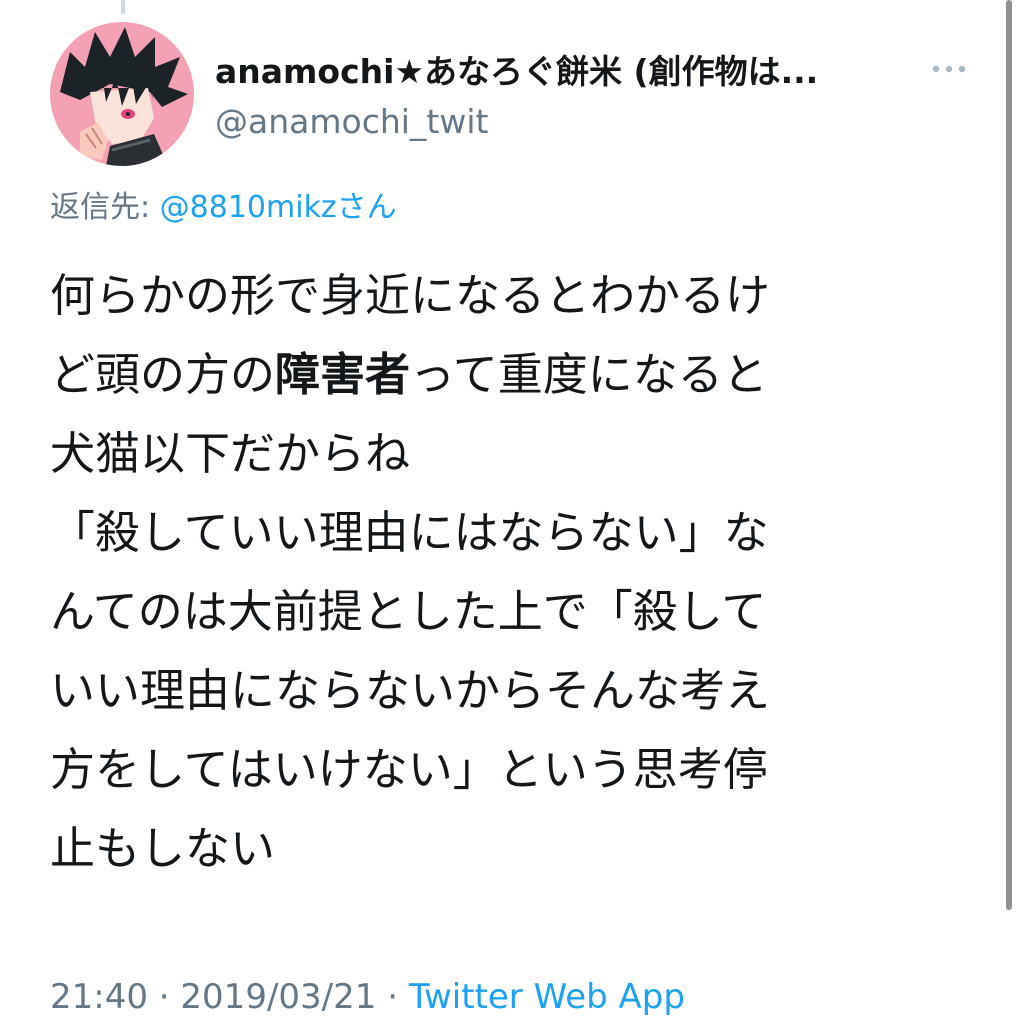 This screenshot has height=1024, width=1020. What do you see at coordinates (230, 453) in the screenshot?
I see `tweet-line-3: 犬猫以下だからね` at bounding box center [230, 453].